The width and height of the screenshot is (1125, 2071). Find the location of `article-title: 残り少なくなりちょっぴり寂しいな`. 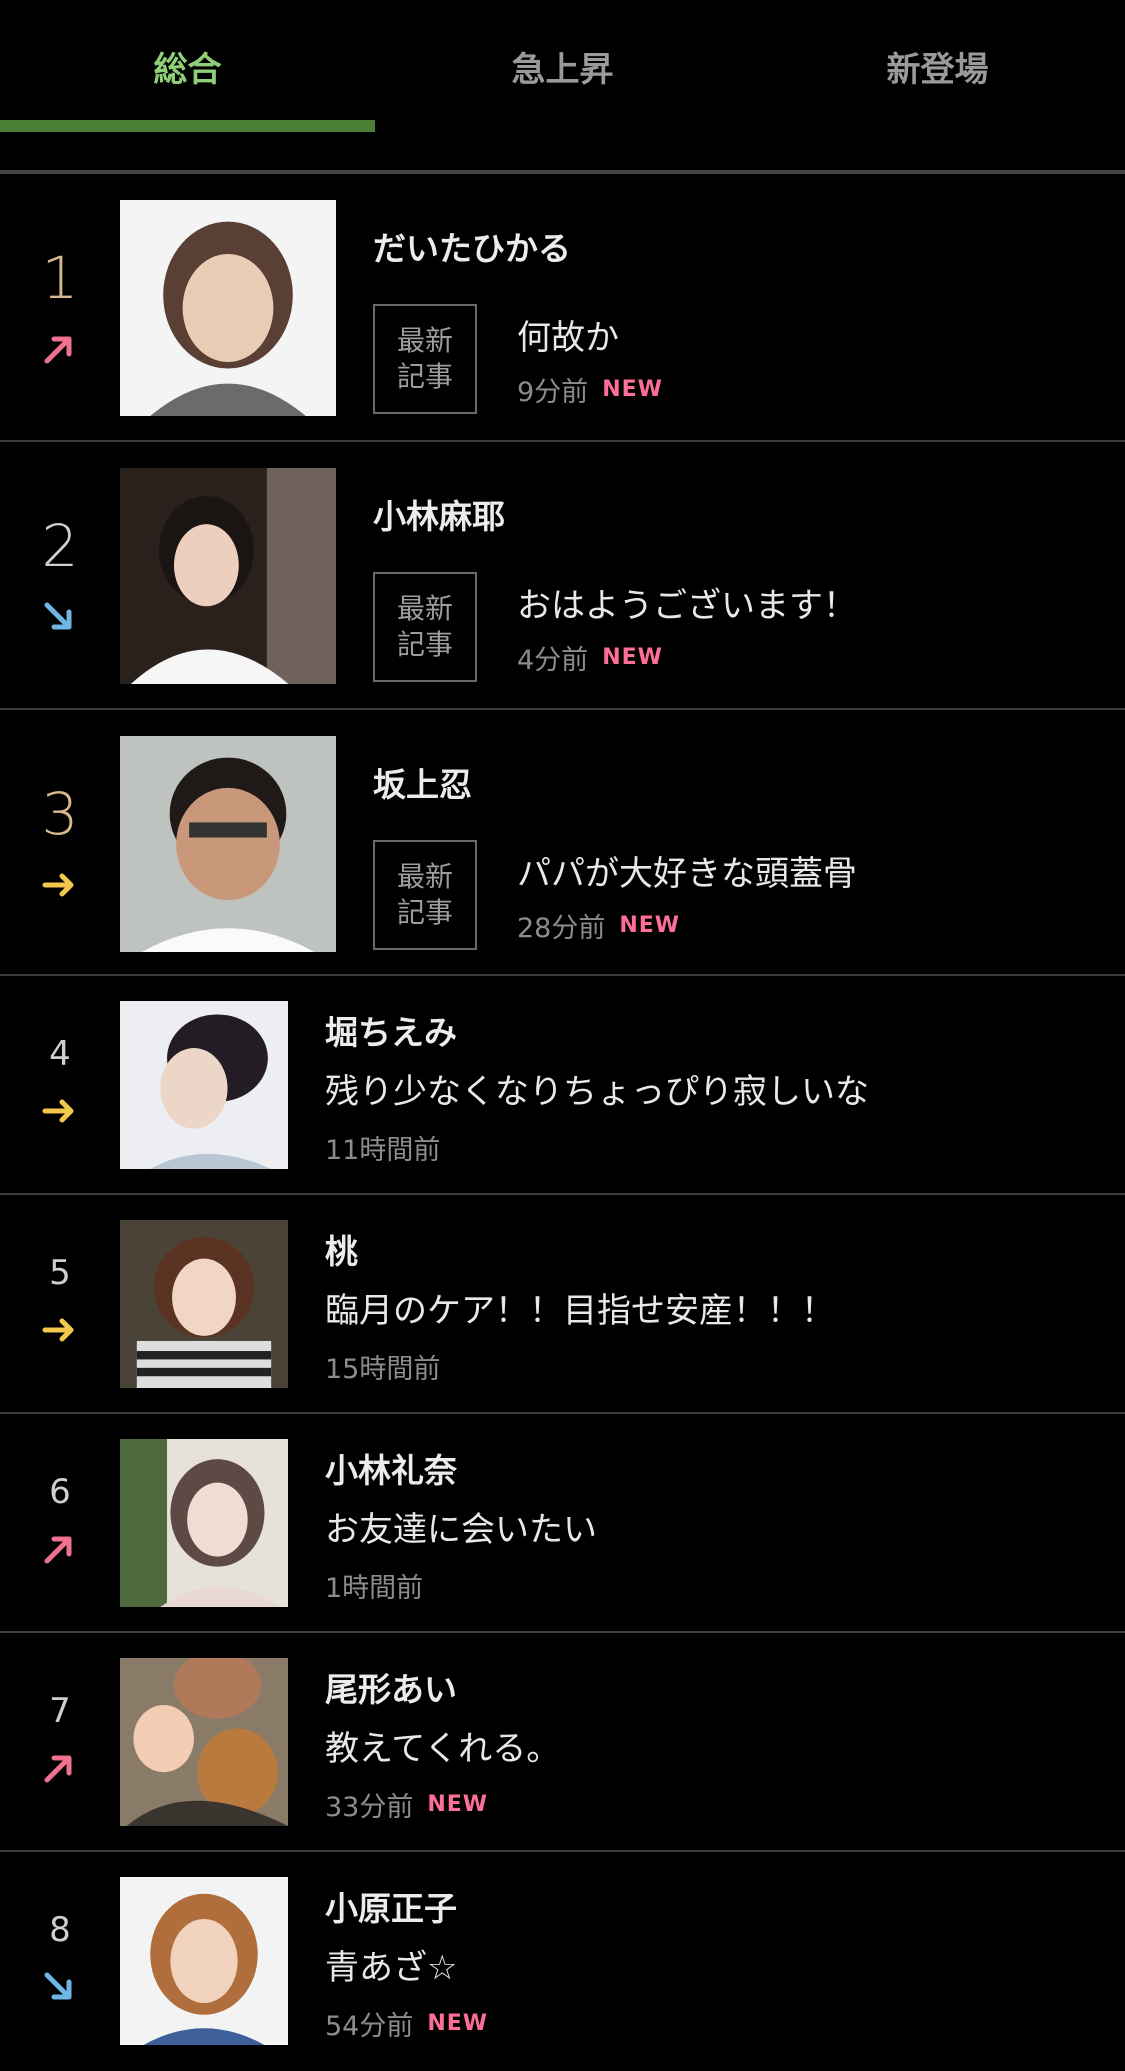

article-title: 残り少なくなりちょっぴり寂しいな is located at coordinates (597, 1088).